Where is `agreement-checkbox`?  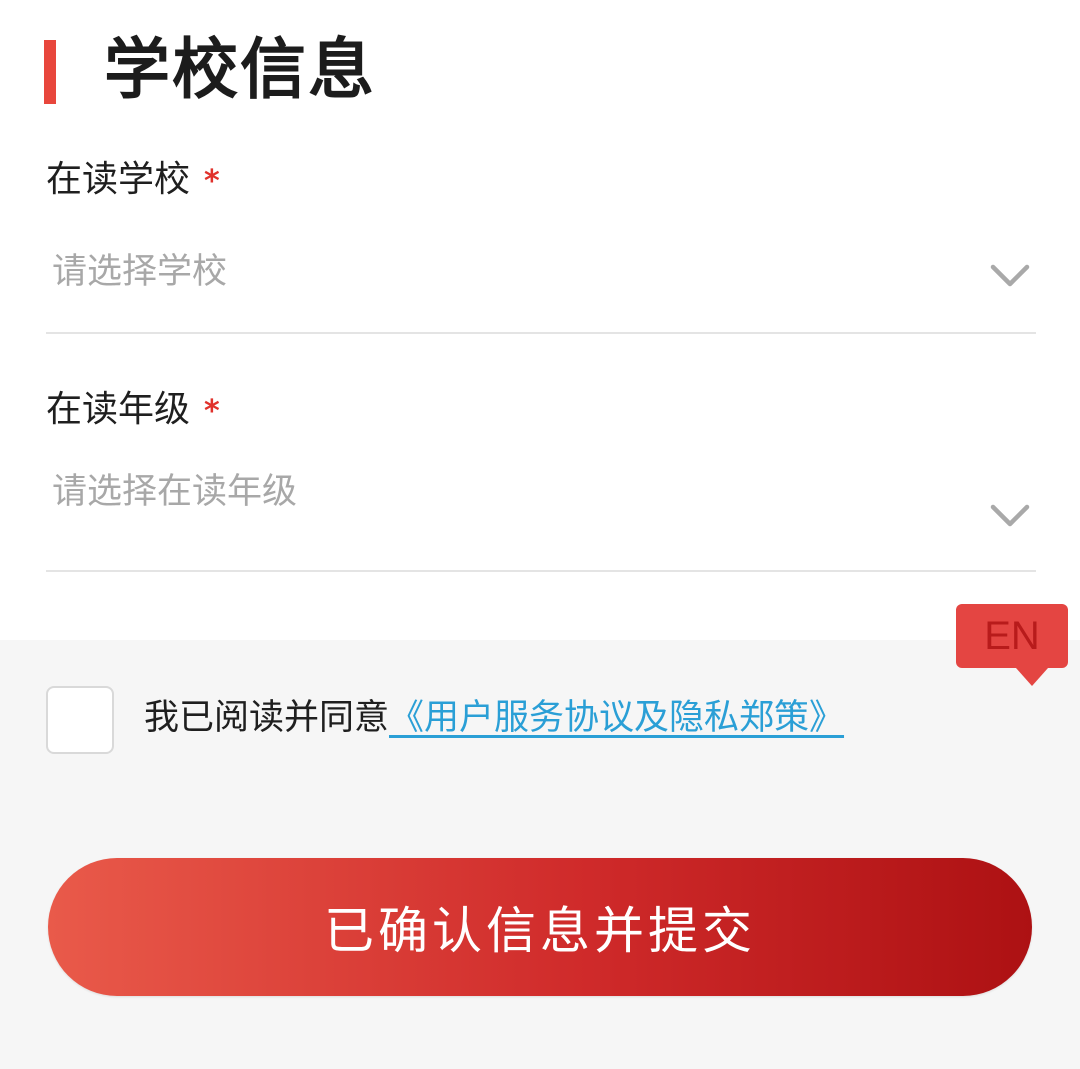
agreement-checkbox is located at coordinates (80, 720).